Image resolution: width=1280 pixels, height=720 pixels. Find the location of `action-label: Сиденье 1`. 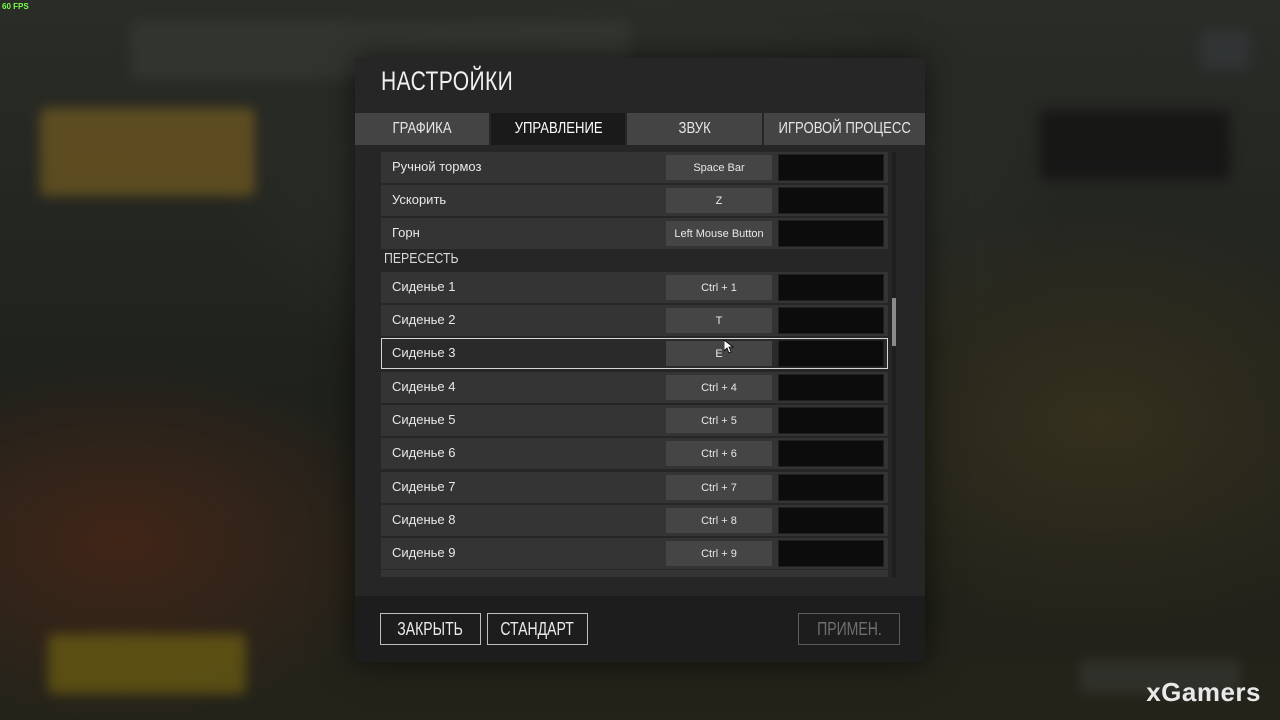

action-label: Сиденье 1 is located at coordinates (424, 286).